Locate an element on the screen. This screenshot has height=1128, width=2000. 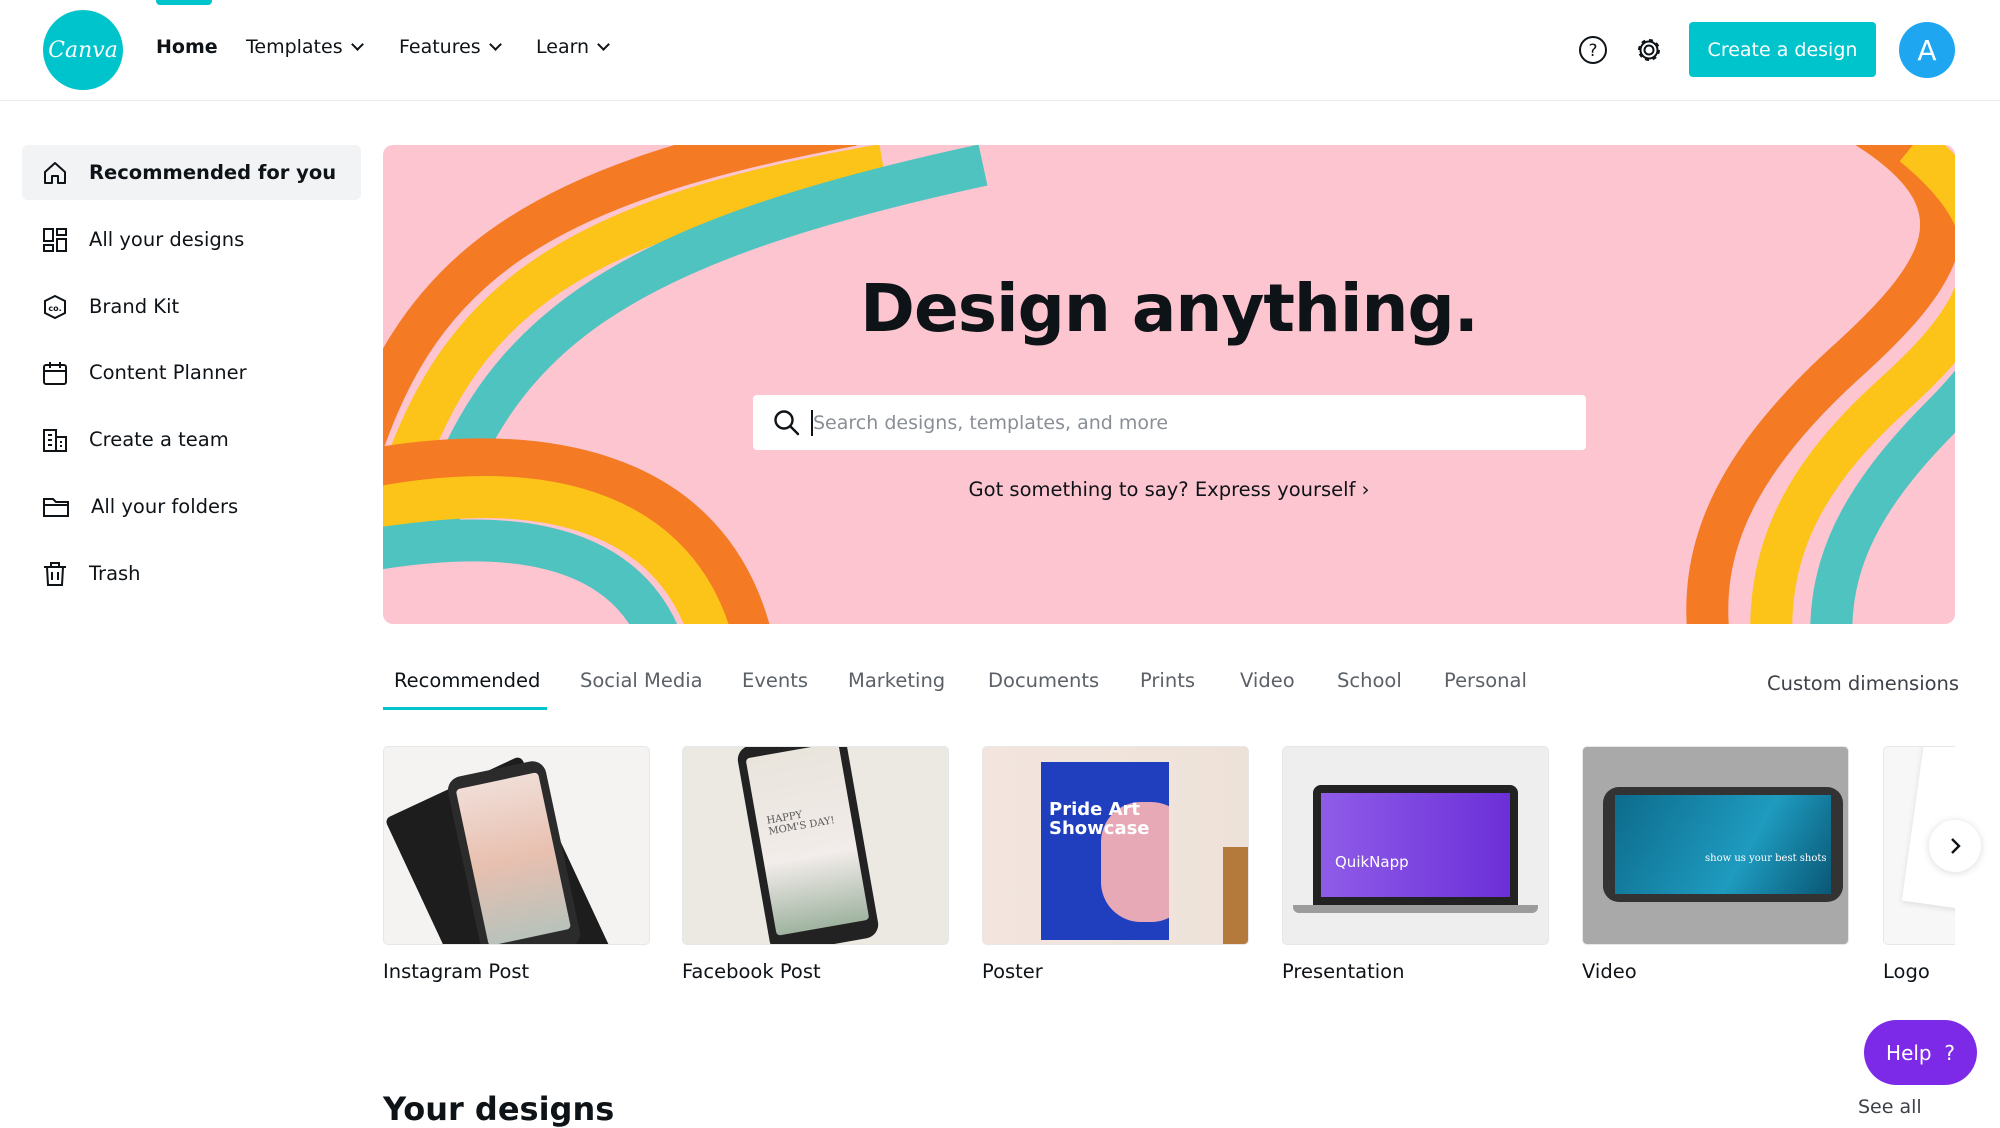
custom-dimensions-button: Custom dimensions is located at coordinates (1863, 683).